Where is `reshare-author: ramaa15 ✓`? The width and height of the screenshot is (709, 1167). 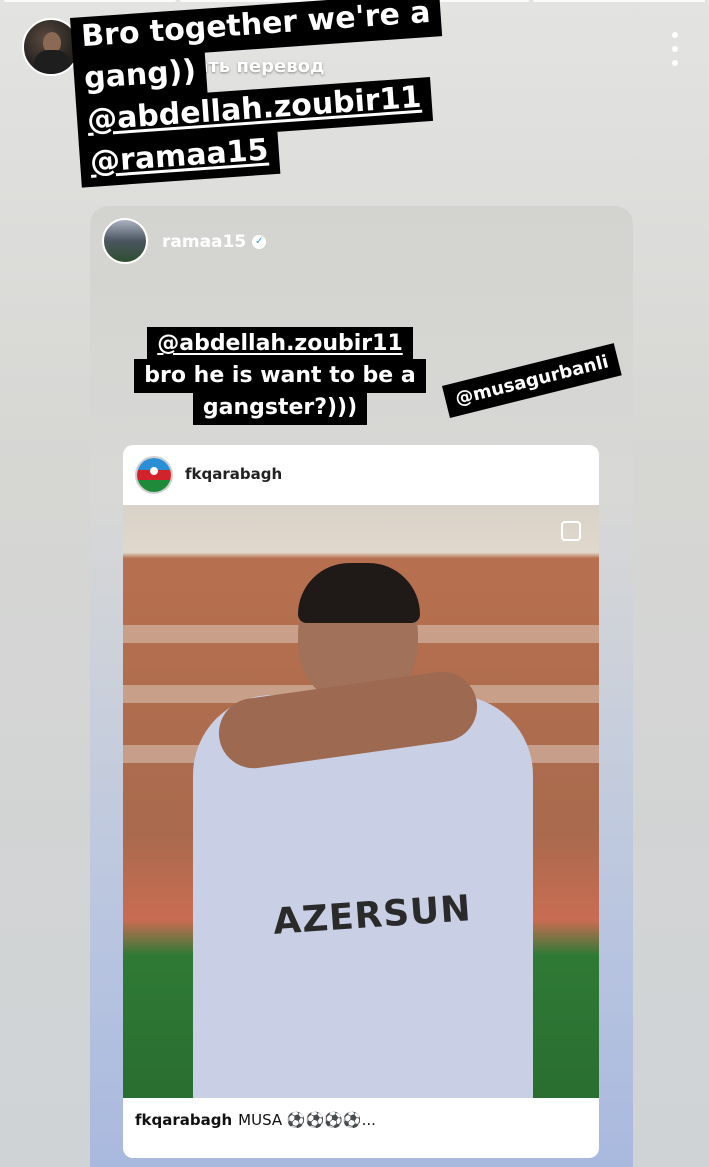 reshare-author: ramaa15 ✓ is located at coordinates (214, 242).